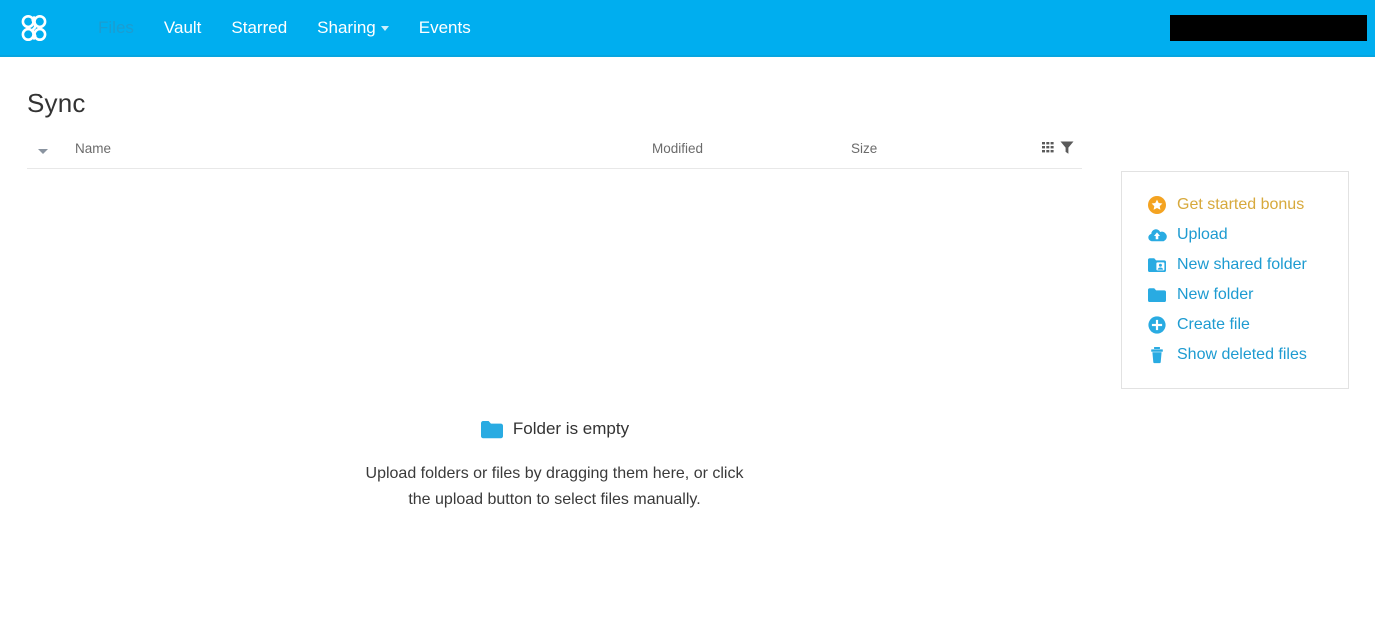  What do you see at coordinates (1058, 147) in the screenshot?
I see `file-list-tools` at bounding box center [1058, 147].